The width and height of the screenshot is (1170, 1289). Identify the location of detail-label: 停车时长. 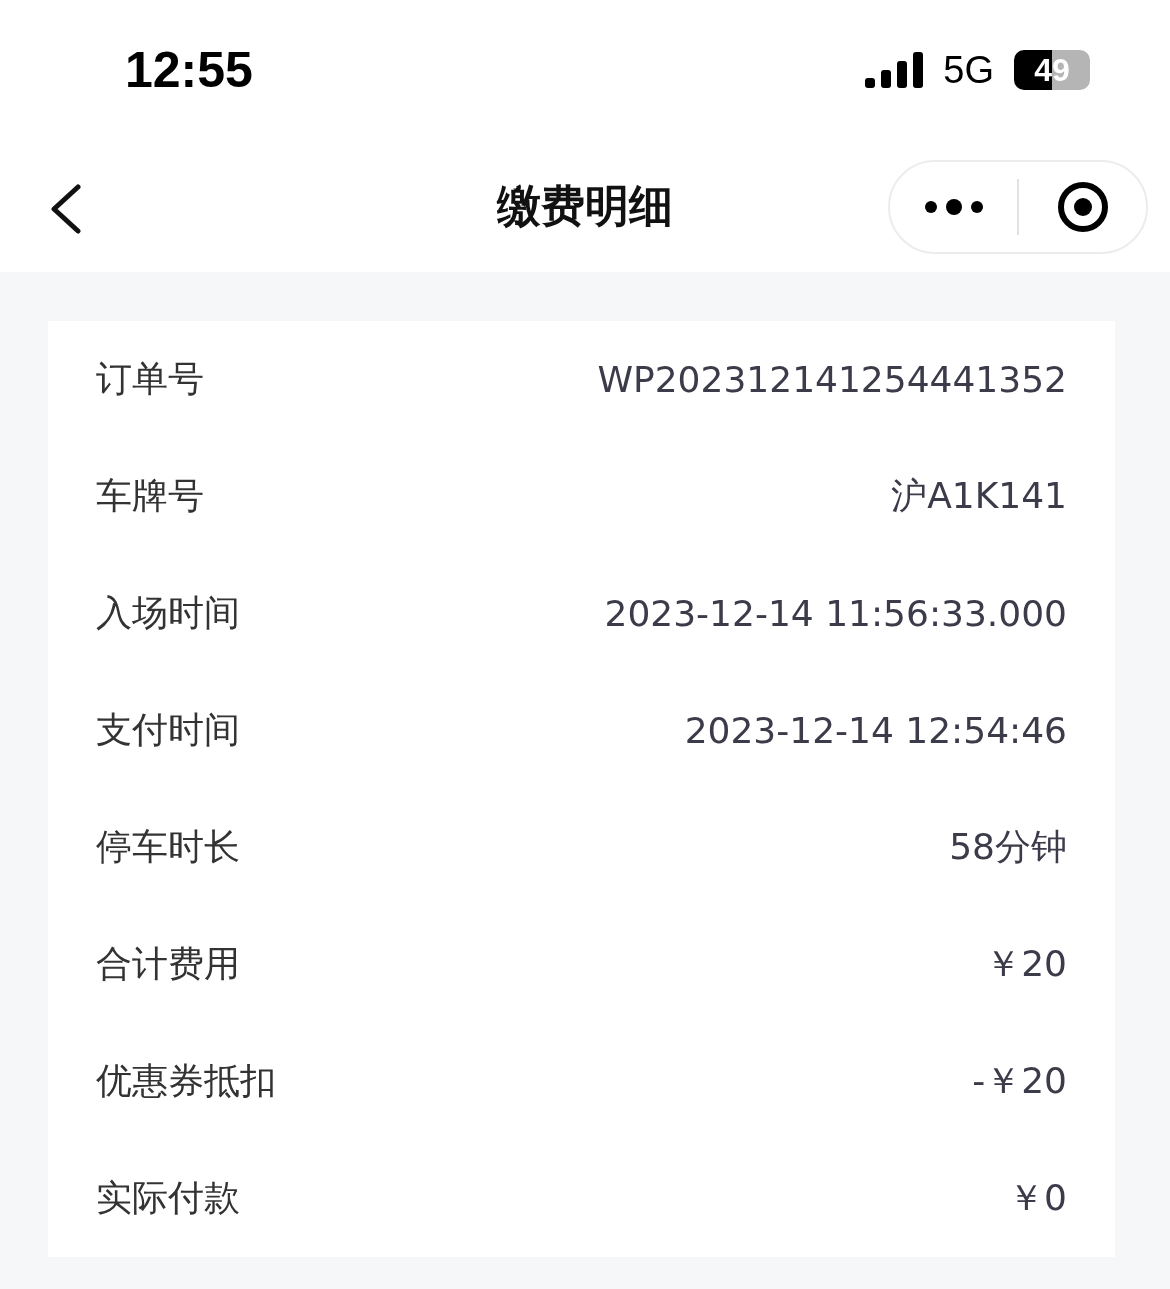
(168, 847).